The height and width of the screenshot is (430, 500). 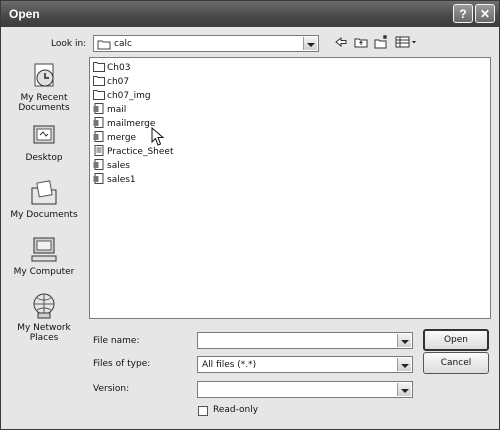 I want to click on list-item: mail, so click(x=109, y=110).